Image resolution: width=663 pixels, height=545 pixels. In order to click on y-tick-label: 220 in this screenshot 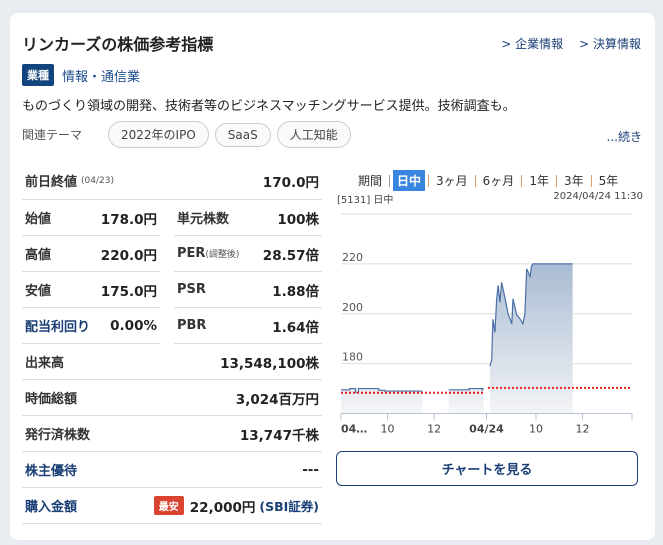, I will do `click(352, 257)`.